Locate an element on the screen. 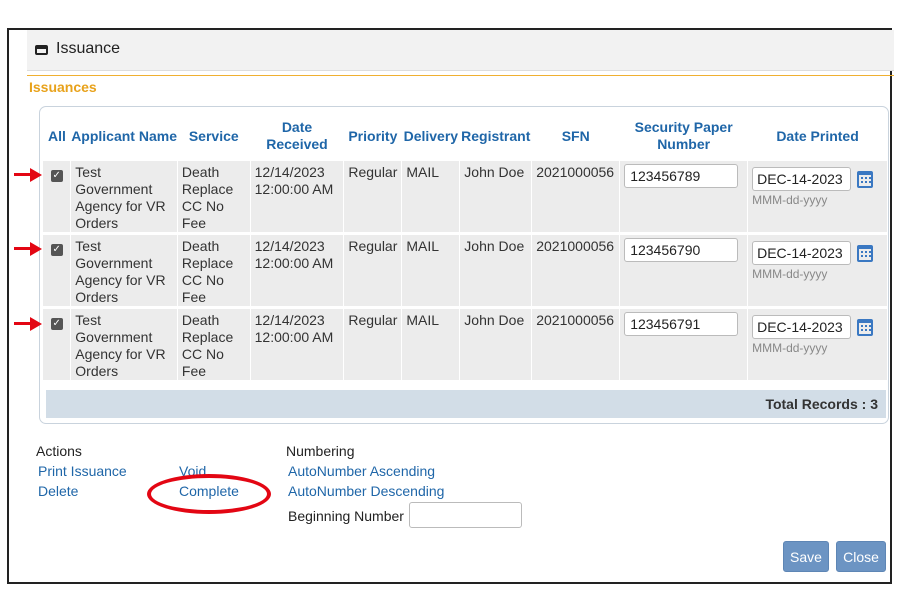 Image resolution: width=900 pixels, height=600 pixels. header-delivery: Delivery is located at coordinates (431, 136).